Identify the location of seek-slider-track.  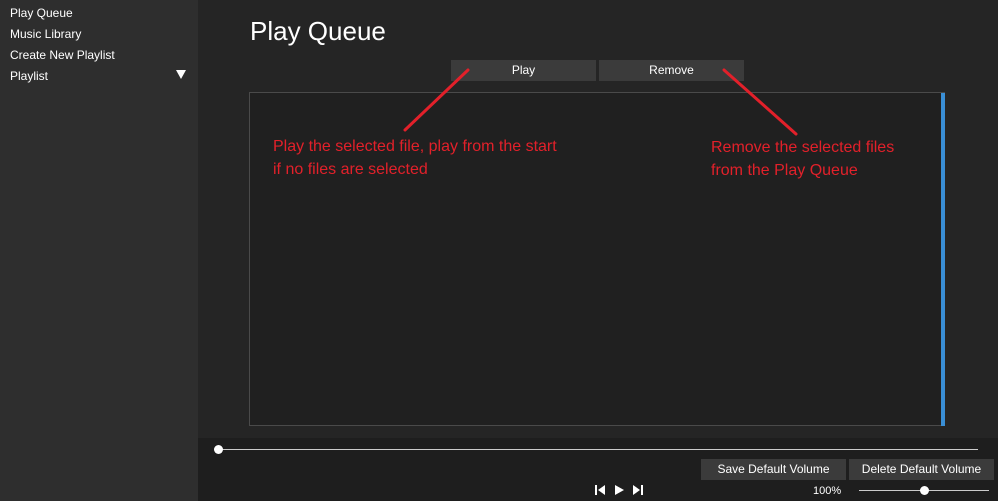
(598, 449).